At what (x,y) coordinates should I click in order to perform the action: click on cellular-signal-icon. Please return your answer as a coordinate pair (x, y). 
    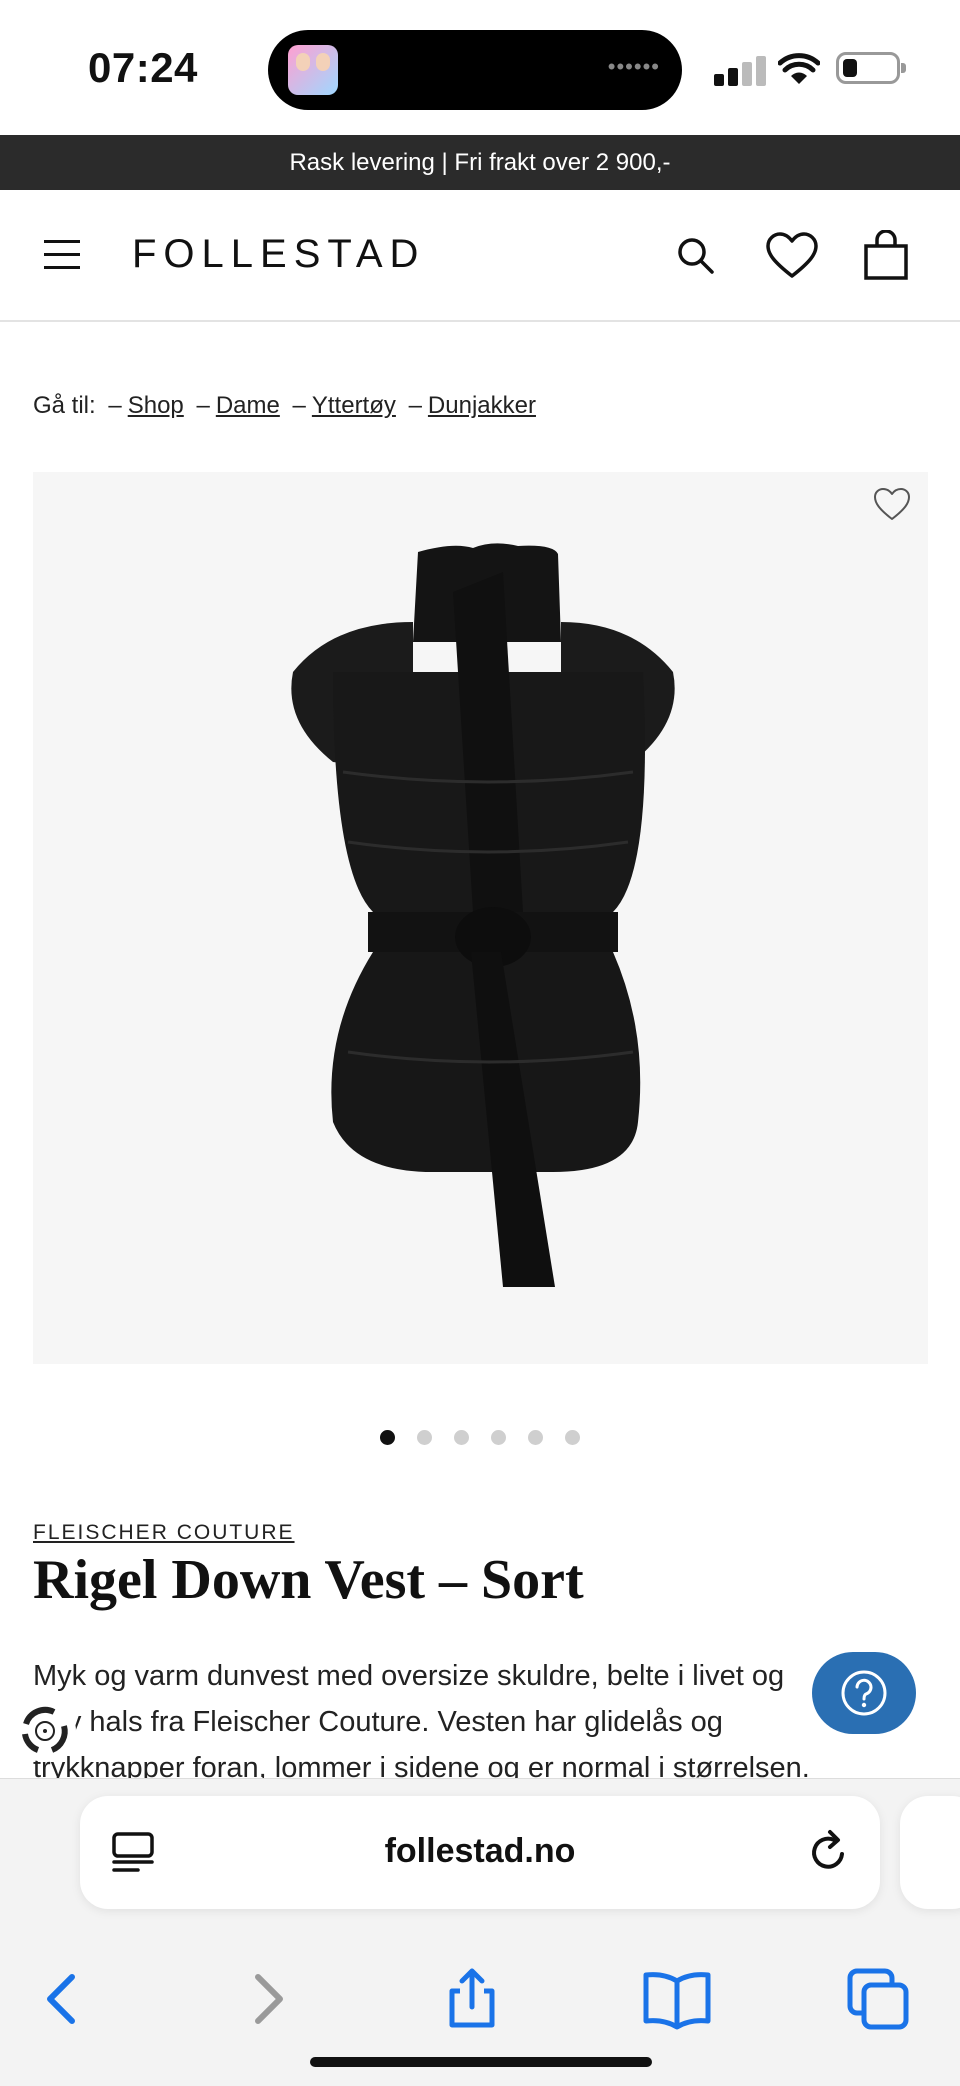
    Looking at the image, I should click on (740, 70).